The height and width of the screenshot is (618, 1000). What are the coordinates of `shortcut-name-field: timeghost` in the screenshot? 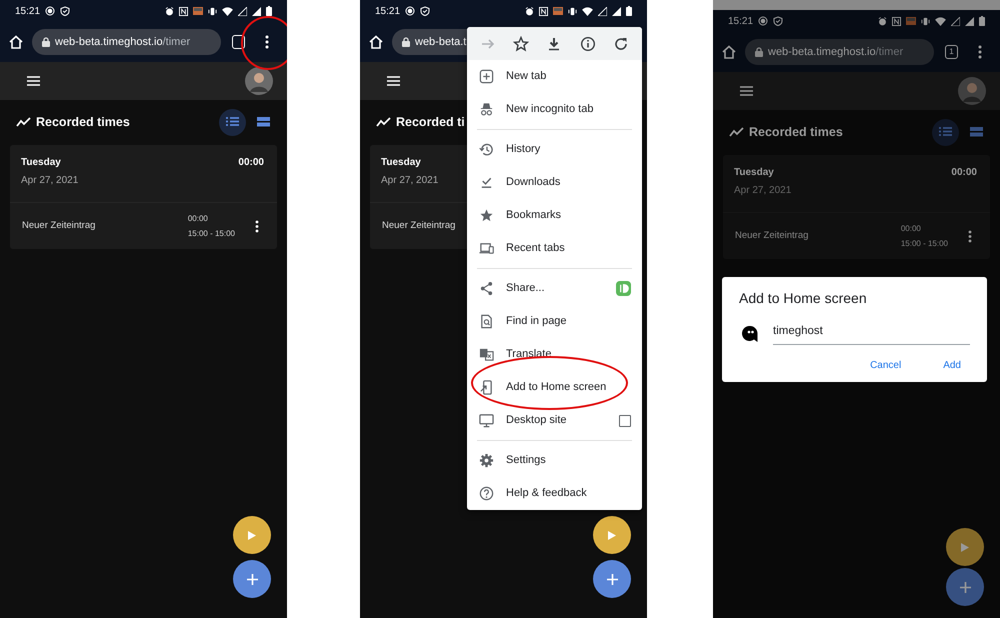 It's located at (871, 334).